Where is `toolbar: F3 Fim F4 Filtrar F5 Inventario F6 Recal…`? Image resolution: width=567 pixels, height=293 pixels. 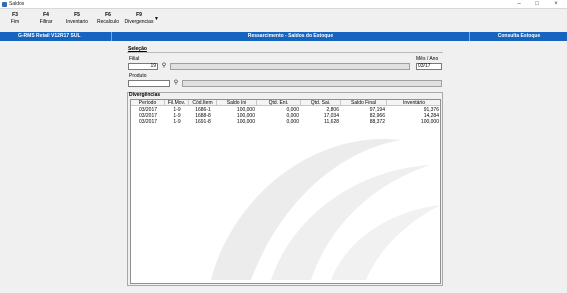 toolbar: F3 Fim F4 Filtrar F5 Inventario F6 Recal… is located at coordinates (283, 21).